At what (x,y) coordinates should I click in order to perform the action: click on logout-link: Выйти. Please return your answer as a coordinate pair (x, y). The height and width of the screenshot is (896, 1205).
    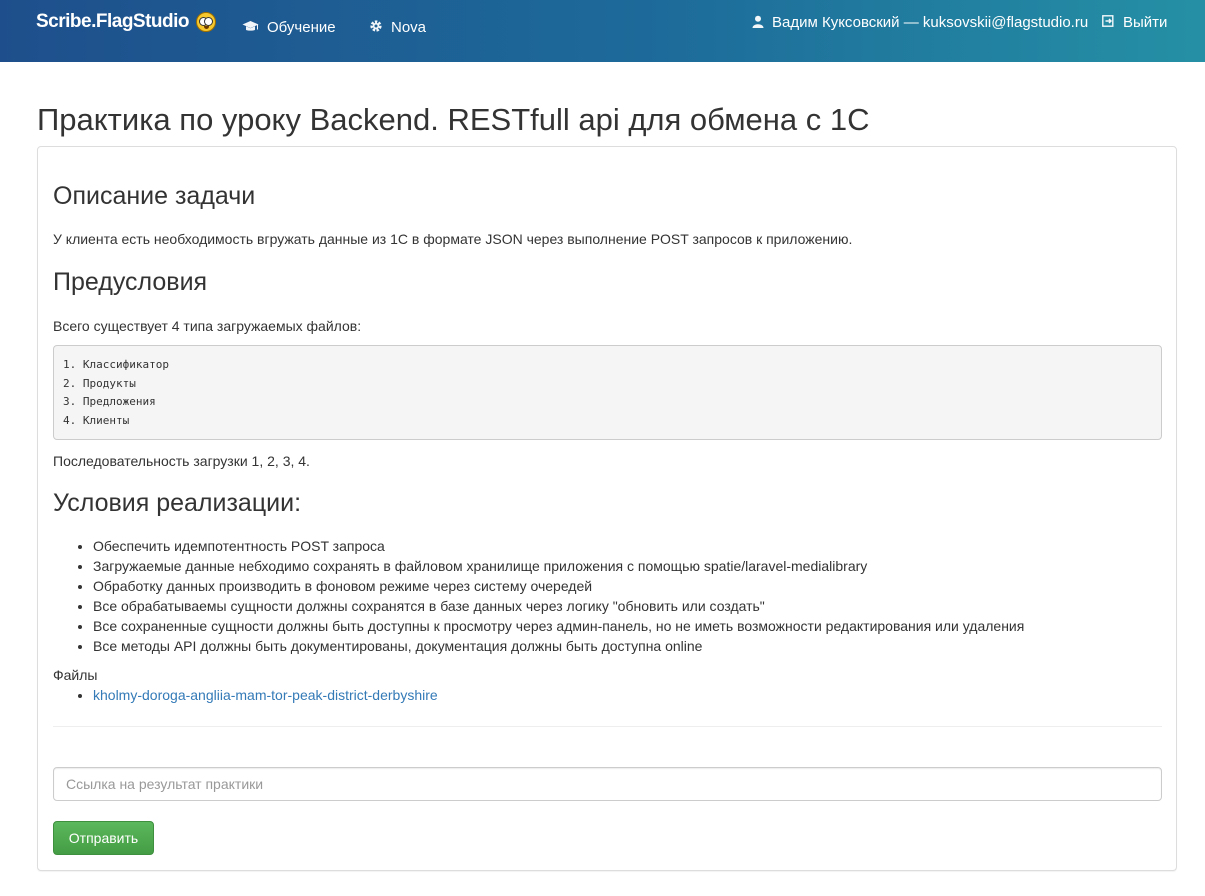
    Looking at the image, I should click on (1134, 22).